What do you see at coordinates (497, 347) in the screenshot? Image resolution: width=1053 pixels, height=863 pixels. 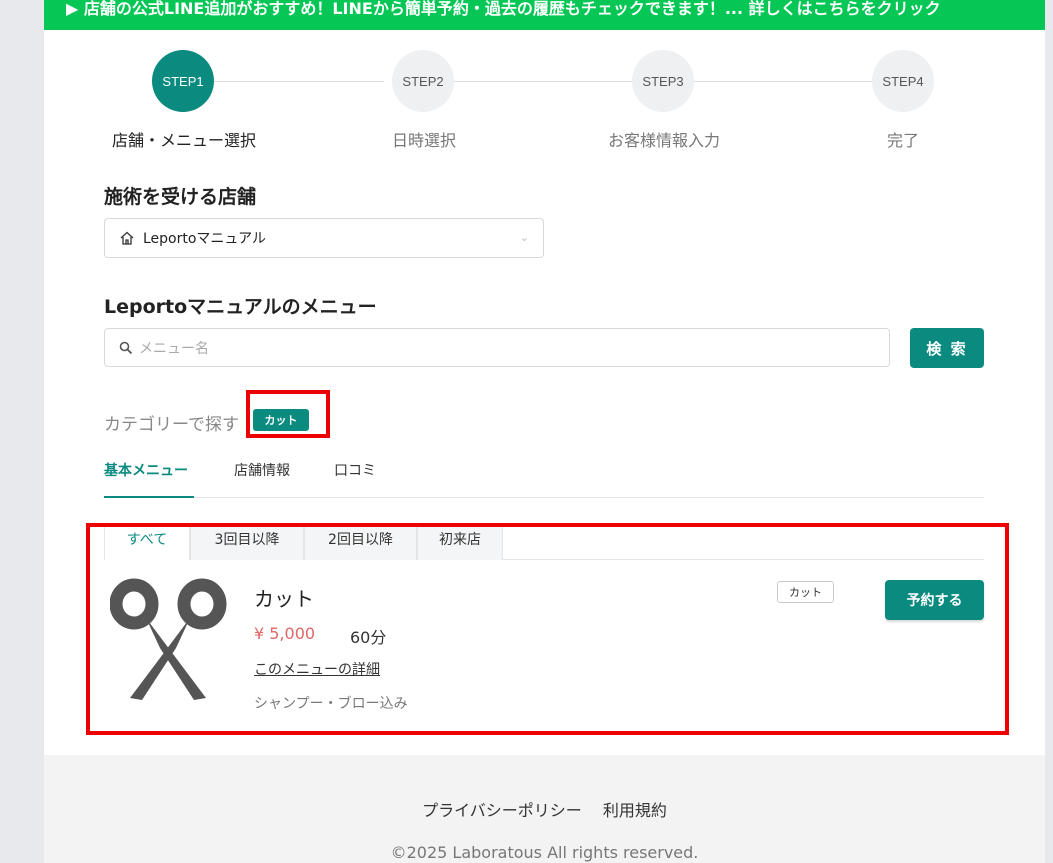 I see `menu-search-input: メニュー名` at bounding box center [497, 347].